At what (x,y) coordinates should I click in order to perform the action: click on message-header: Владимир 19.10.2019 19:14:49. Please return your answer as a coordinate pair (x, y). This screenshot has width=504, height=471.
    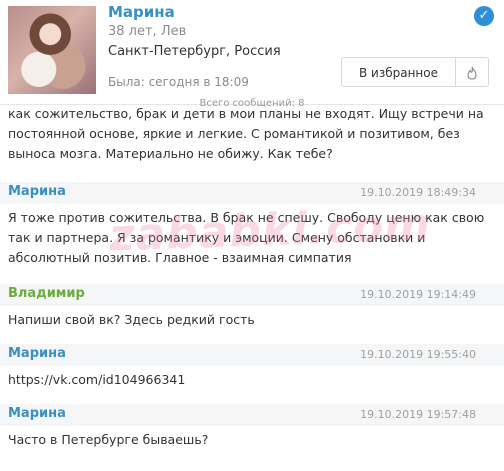
    Looking at the image, I should click on (252, 295).